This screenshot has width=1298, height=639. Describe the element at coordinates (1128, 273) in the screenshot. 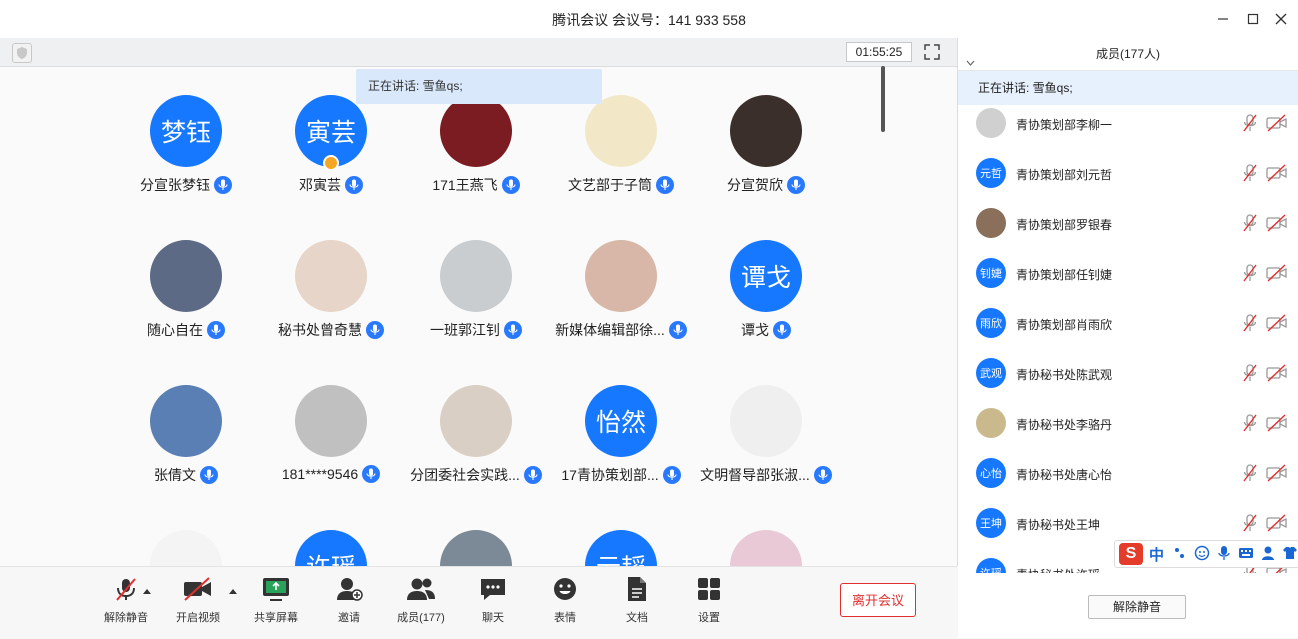

I see `member-row: 钊婕 青协策划部任钊婕` at that location.